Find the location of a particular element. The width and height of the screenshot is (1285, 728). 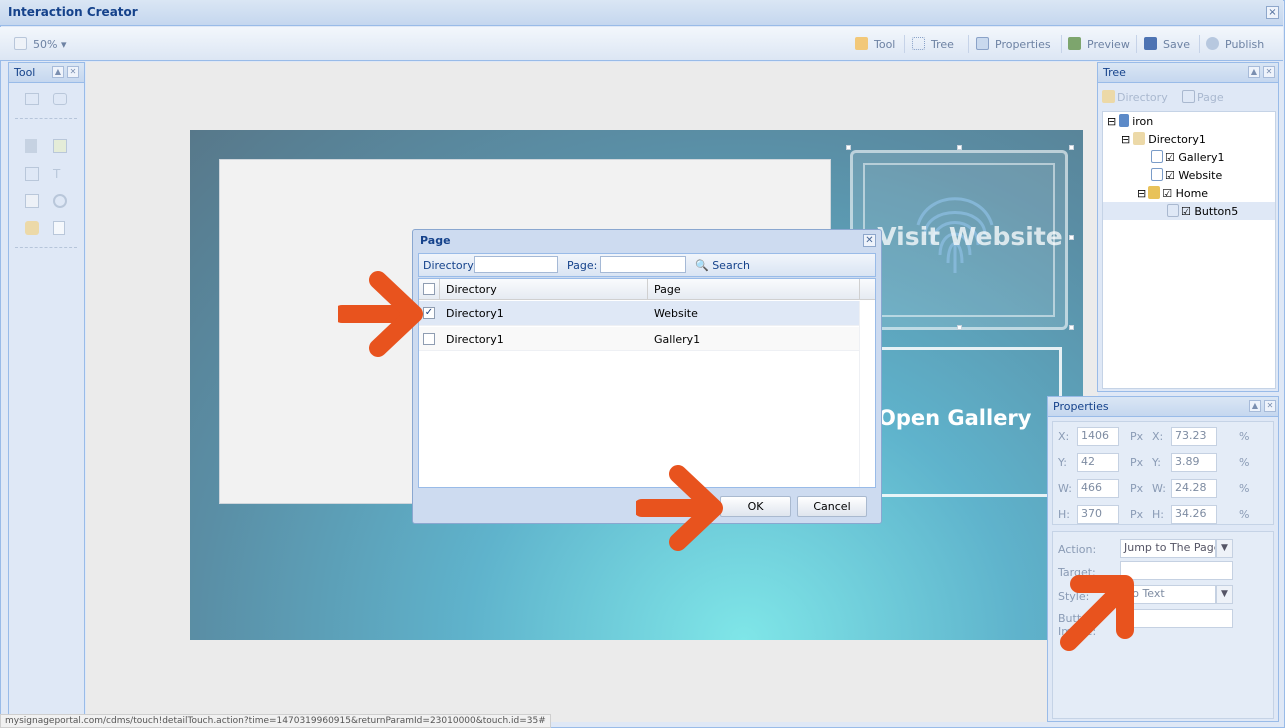

add-directory-button: Directory is located at coordinates (1135, 97).